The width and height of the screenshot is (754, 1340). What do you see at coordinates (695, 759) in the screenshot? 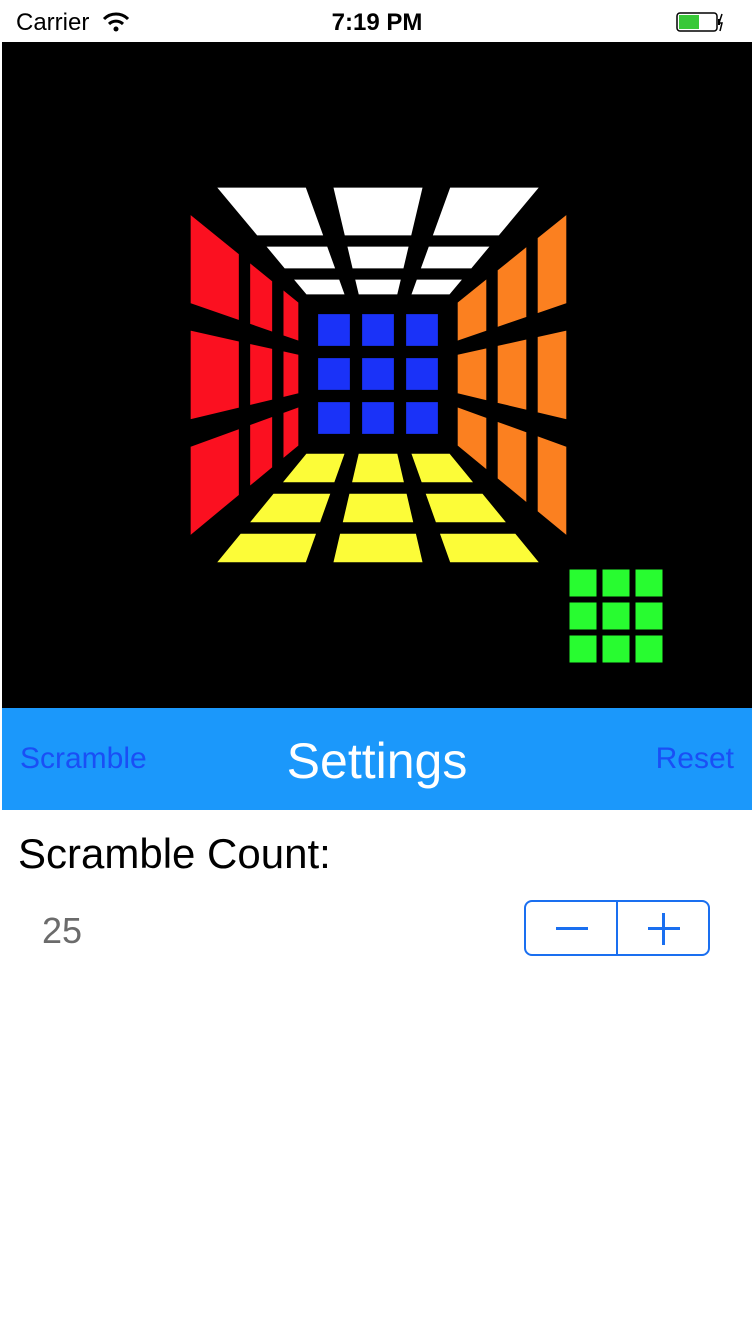
I see `reset-button: Reset` at bounding box center [695, 759].